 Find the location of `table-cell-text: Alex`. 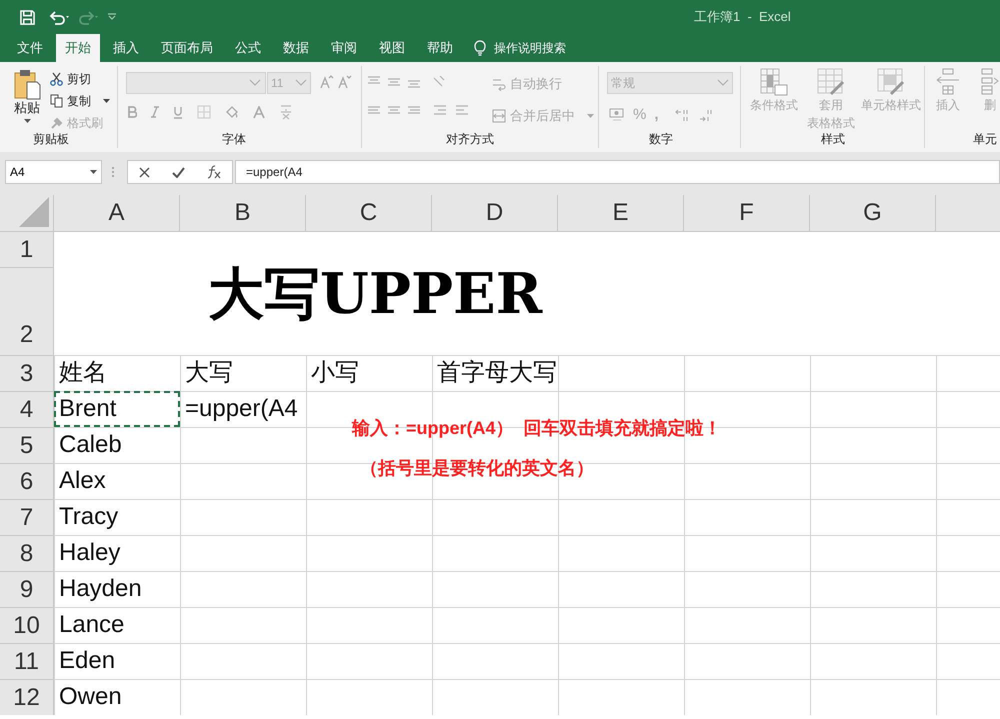

table-cell-text: Alex is located at coordinates (82, 481).